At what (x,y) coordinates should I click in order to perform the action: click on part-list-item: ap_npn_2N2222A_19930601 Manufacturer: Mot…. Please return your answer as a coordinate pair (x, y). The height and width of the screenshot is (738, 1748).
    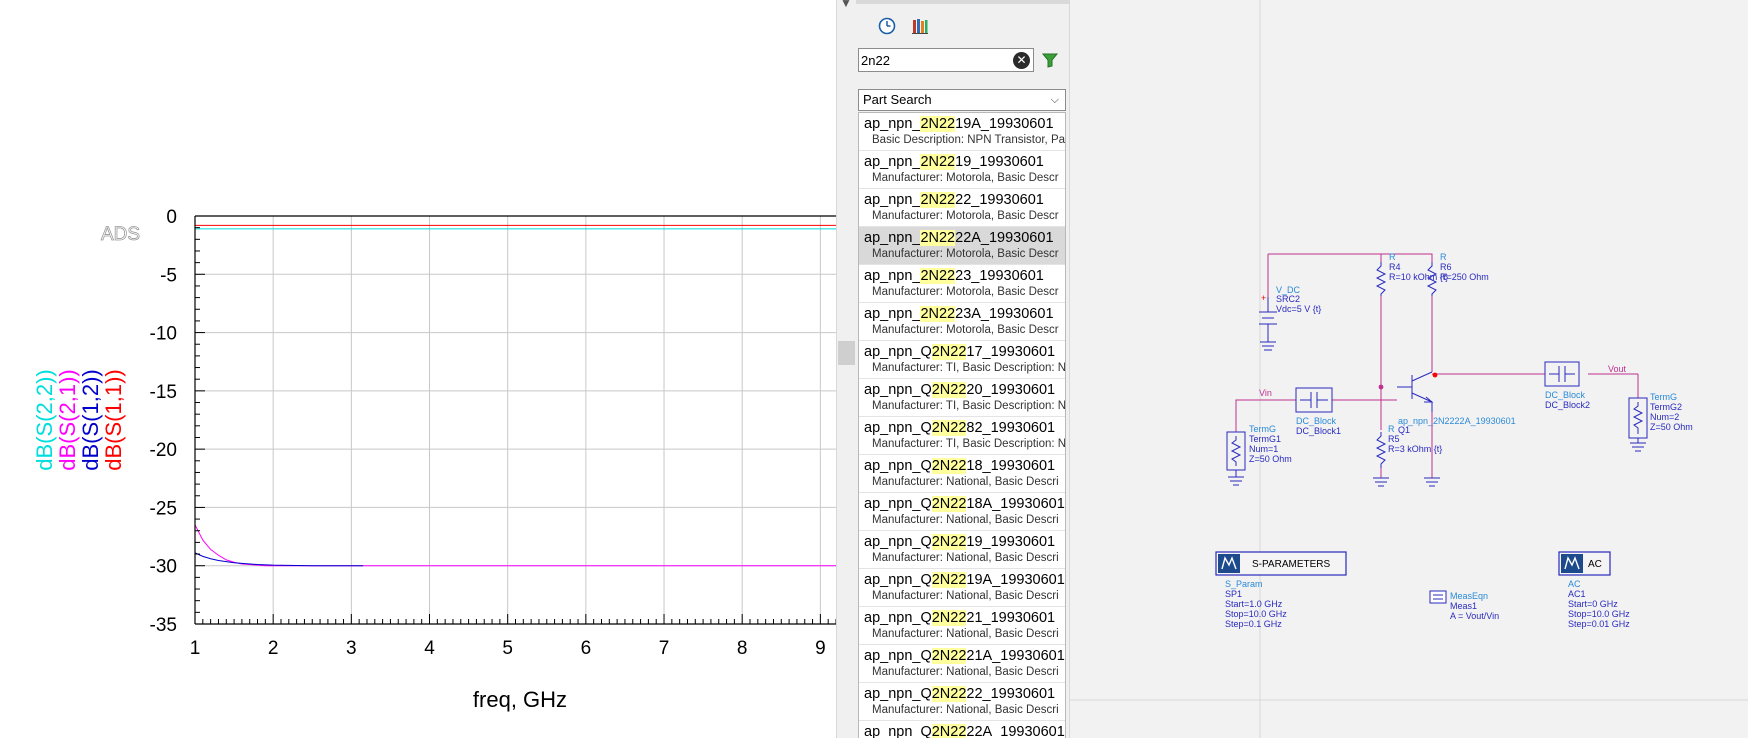
    Looking at the image, I should click on (962, 246).